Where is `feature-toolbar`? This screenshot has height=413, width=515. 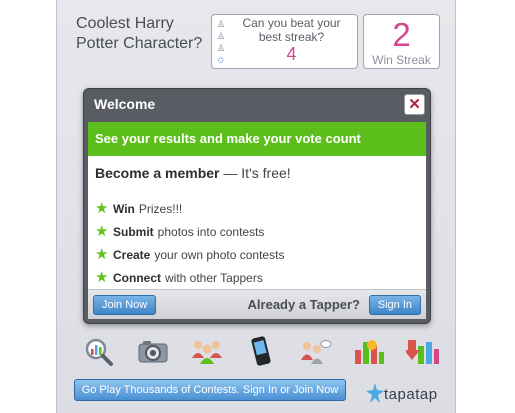 feature-toolbar is located at coordinates (260, 351).